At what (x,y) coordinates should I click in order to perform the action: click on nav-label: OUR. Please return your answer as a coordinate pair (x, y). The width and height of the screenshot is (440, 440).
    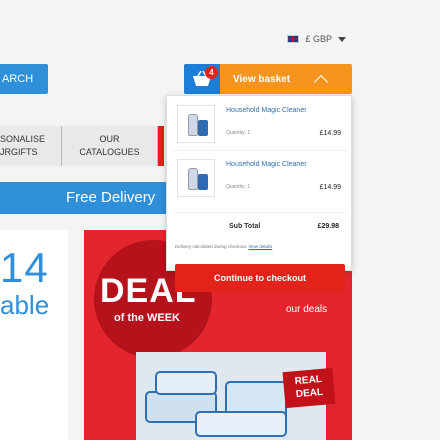
    Looking at the image, I should click on (109, 139).